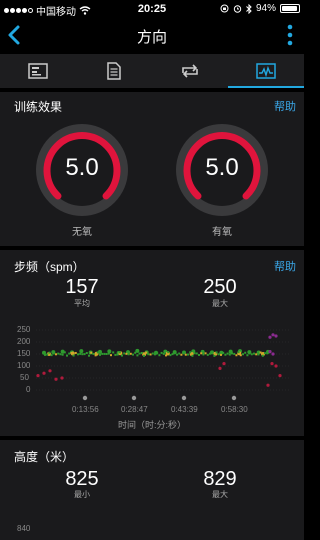 The image size is (320, 540). I want to click on tab-laps, so click(190, 71).